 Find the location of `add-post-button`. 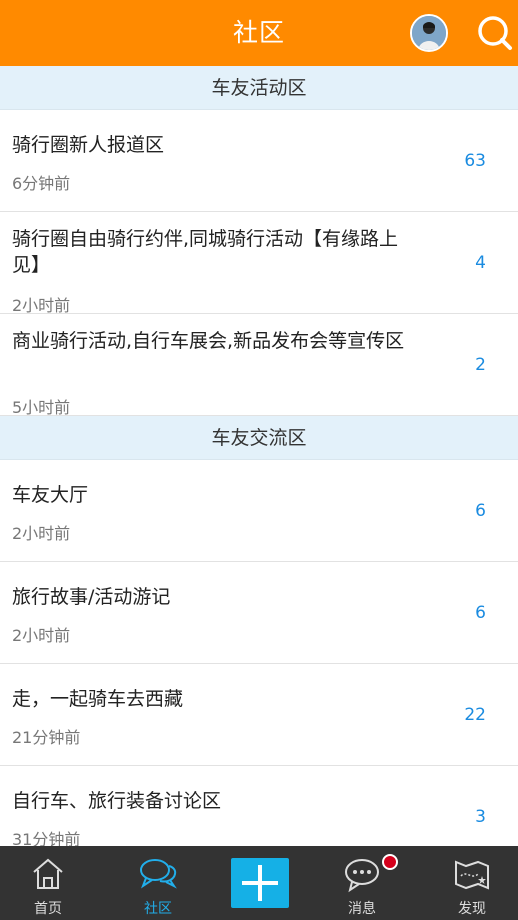

add-post-button is located at coordinates (260, 883).